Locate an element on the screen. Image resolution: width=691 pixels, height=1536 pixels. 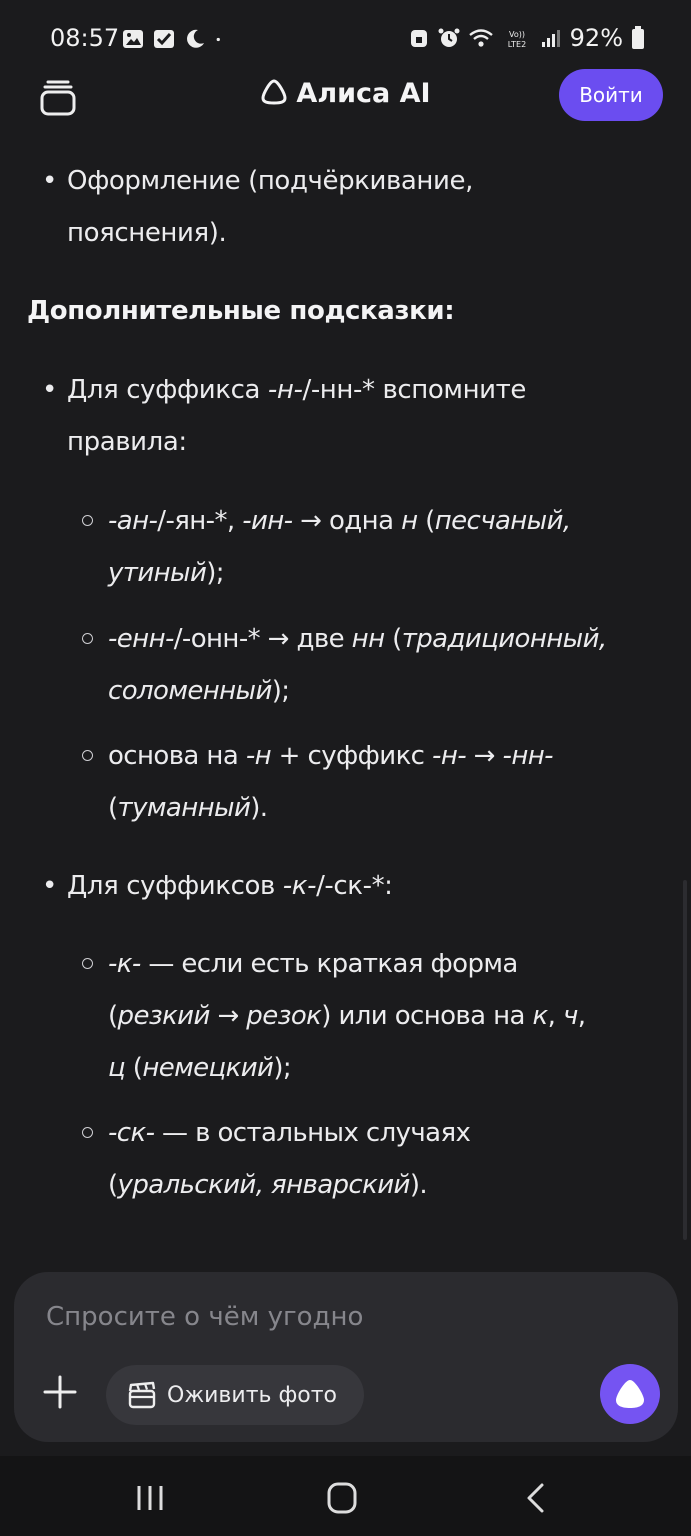
status-right: Vo)) LTE2 92% is located at coordinates (526, 38).